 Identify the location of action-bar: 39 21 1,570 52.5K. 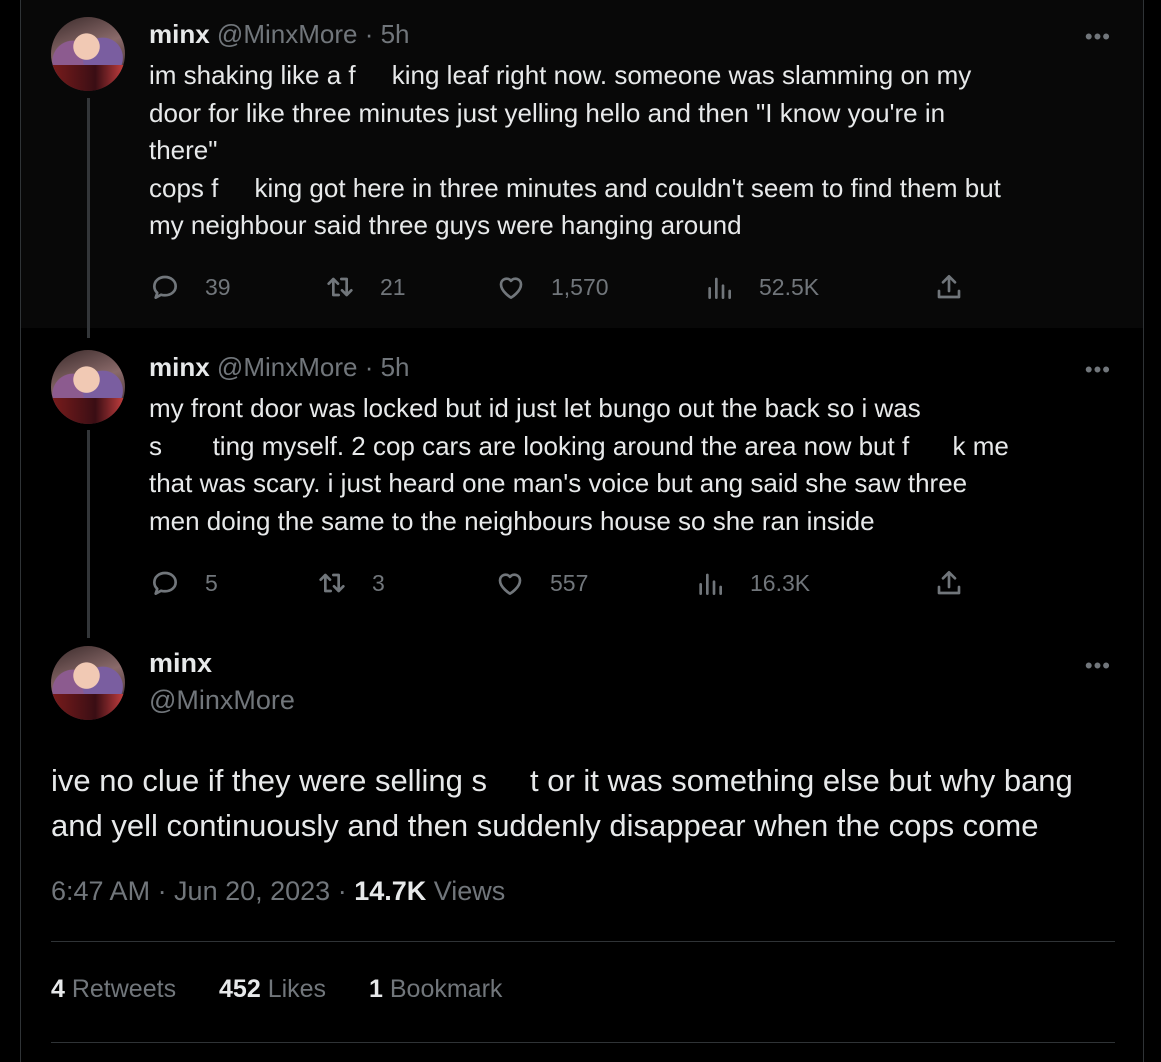
(555, 287).